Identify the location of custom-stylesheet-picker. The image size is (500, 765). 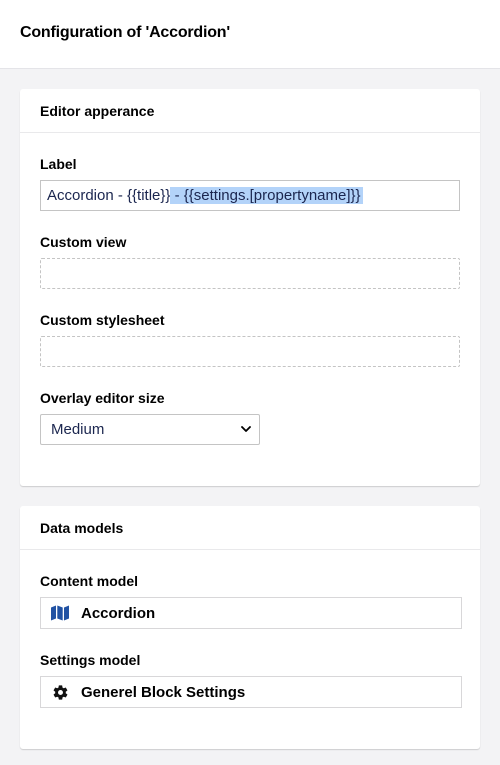
(250, 351).